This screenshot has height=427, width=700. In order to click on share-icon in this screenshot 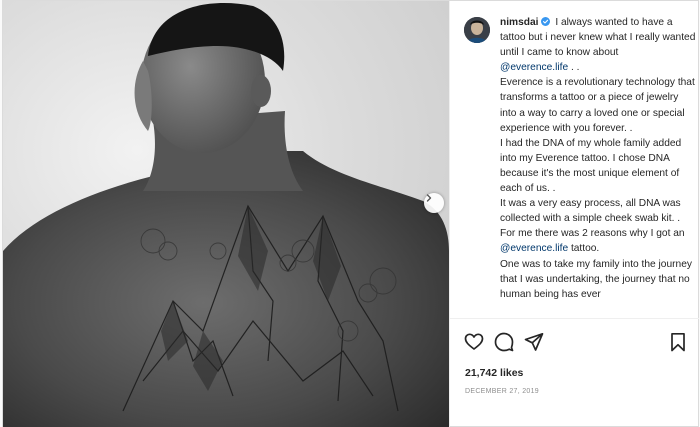, I will do `click(534, 342)`.